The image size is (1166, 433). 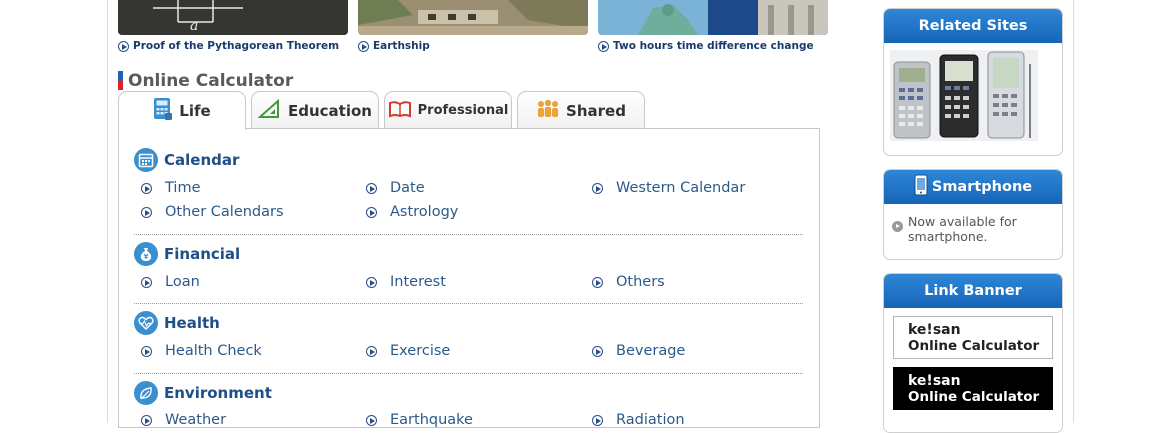 I want to click on liberty-thumbnail, so click(x=713, y=17).